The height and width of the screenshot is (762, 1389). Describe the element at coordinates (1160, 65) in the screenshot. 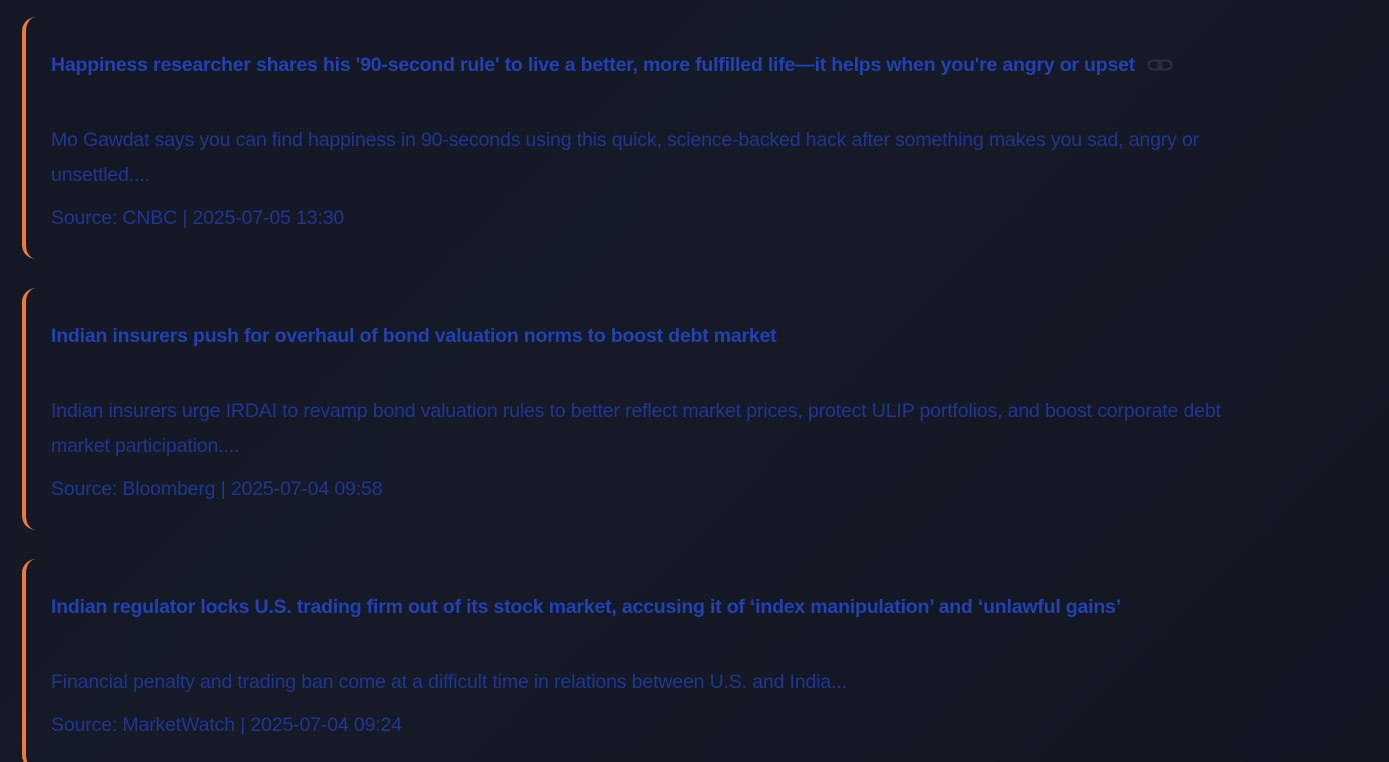

I see `link-icon` at that location.